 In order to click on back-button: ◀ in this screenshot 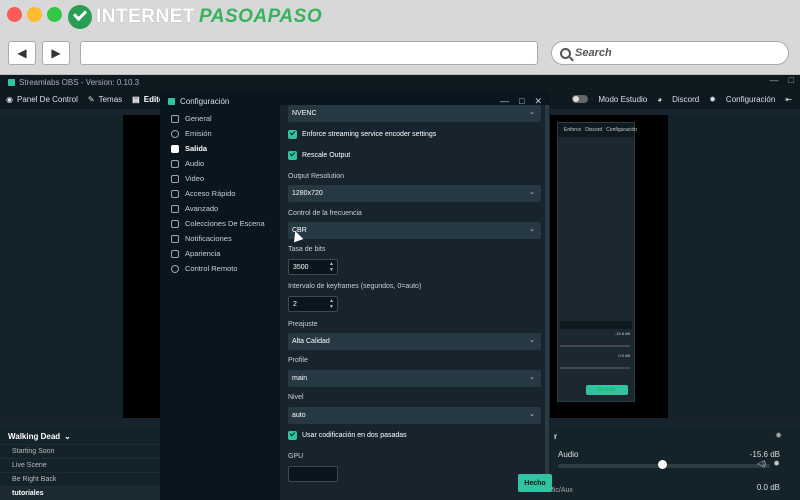, I will do `click(22, 53)`.